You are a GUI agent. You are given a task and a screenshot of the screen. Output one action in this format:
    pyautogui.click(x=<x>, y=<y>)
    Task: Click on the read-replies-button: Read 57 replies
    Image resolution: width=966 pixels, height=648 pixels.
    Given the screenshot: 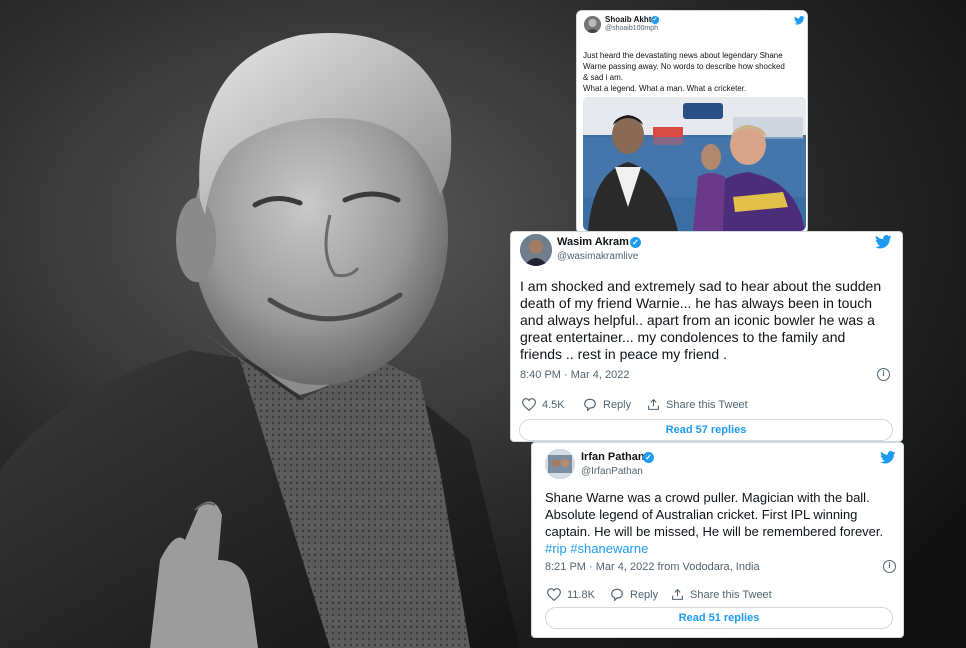 What is the action you would take?
    pyautogui.click(x=706, y=430)
    